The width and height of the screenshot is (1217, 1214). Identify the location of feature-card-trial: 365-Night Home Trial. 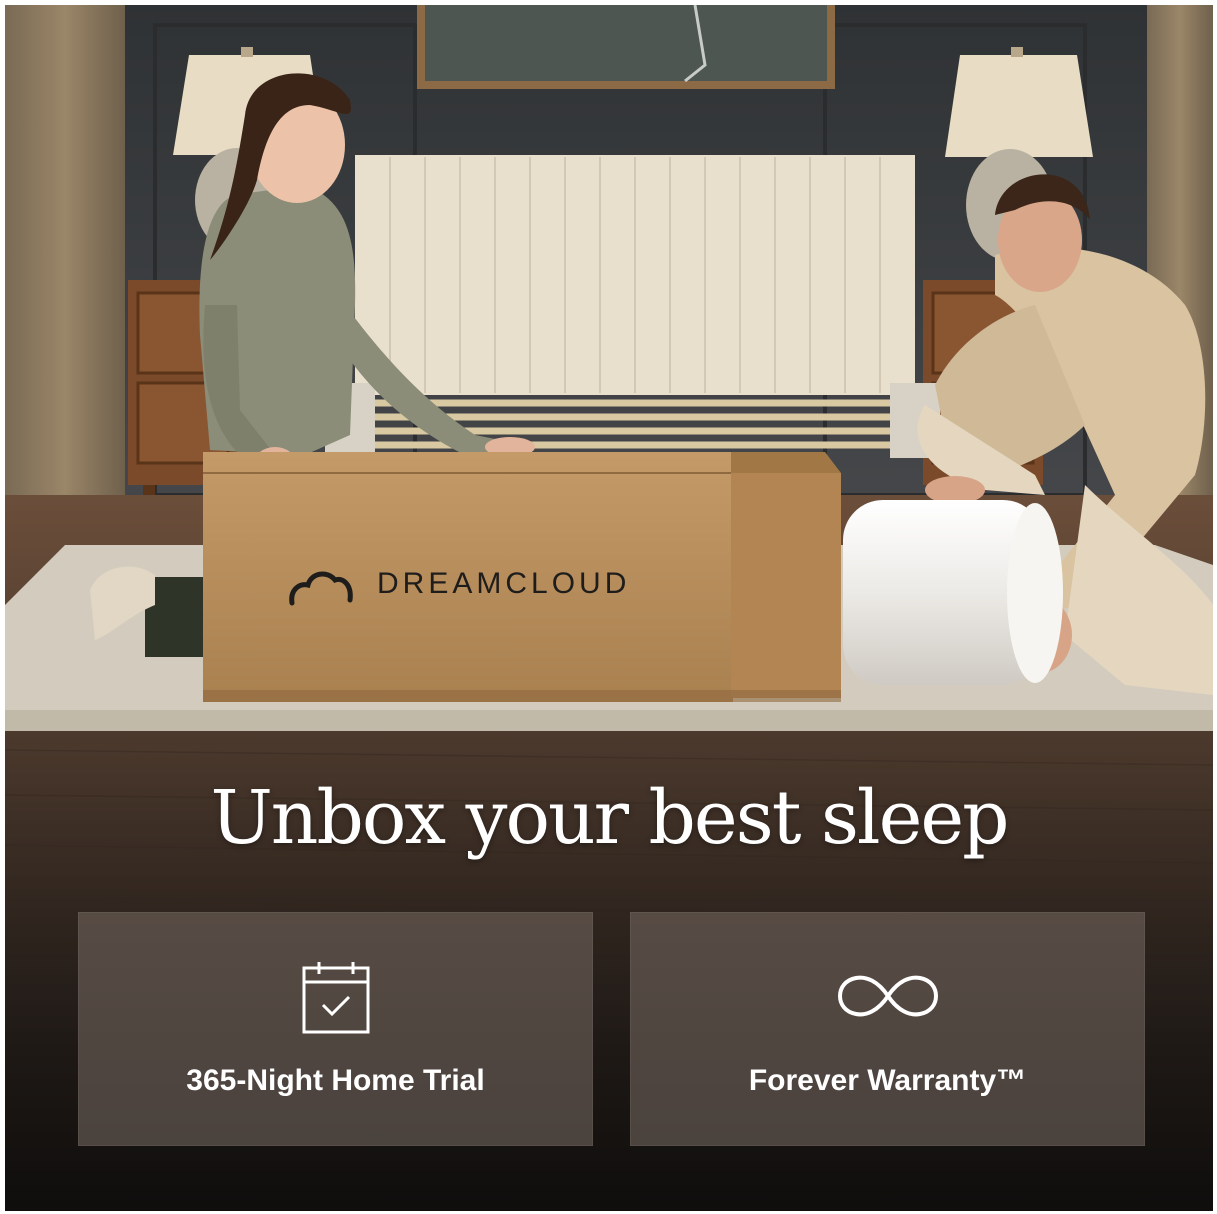
(335, 1029).